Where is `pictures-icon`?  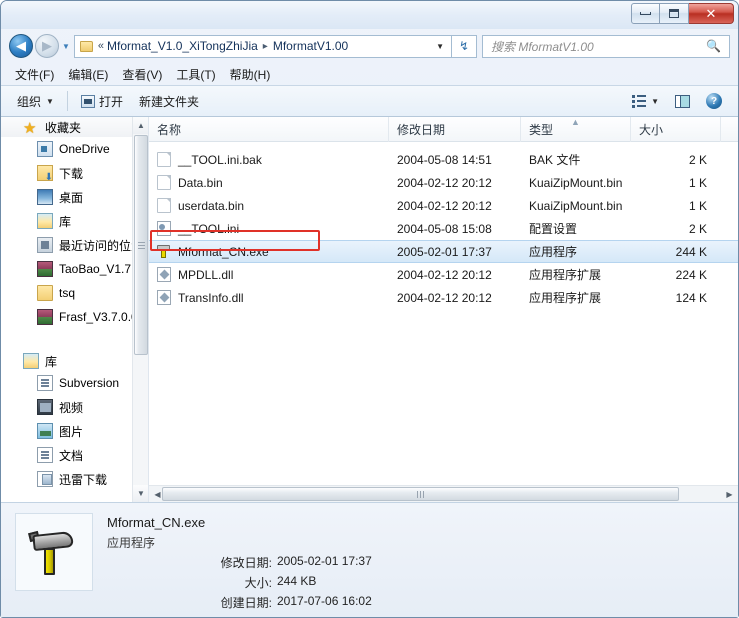
pictures-icon is located at coordinates (45, 431).